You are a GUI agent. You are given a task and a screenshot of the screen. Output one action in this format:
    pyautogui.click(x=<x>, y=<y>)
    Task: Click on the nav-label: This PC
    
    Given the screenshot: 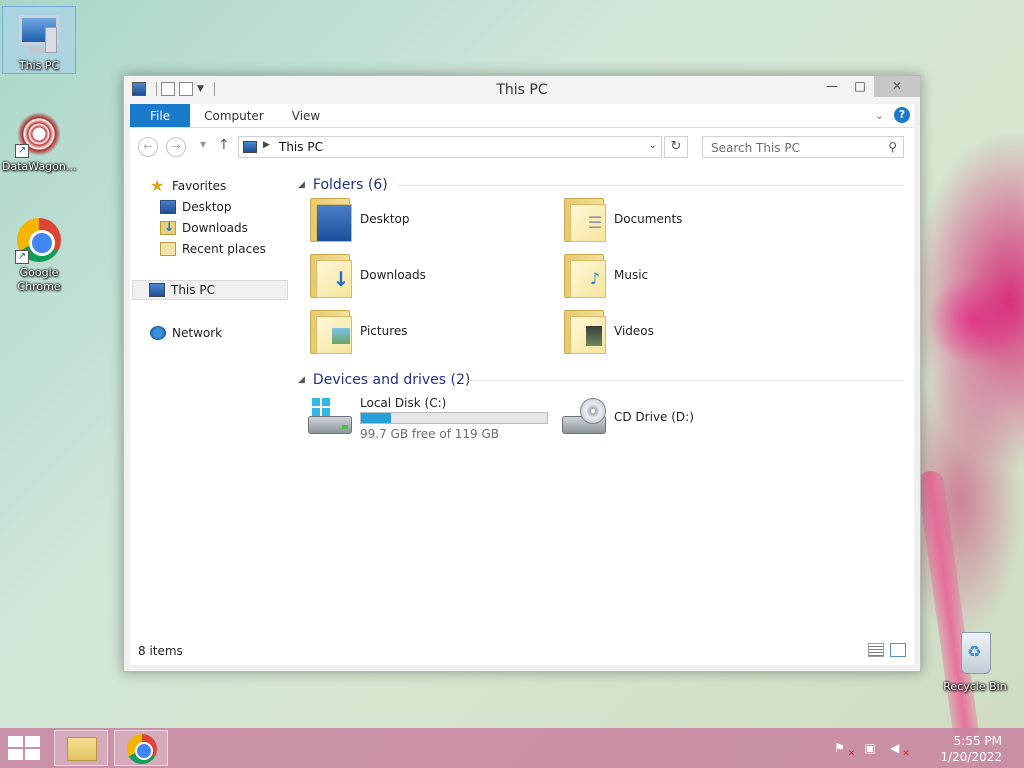 What is the action you would take?
    pyautogui.click(x=193, y=290)
    